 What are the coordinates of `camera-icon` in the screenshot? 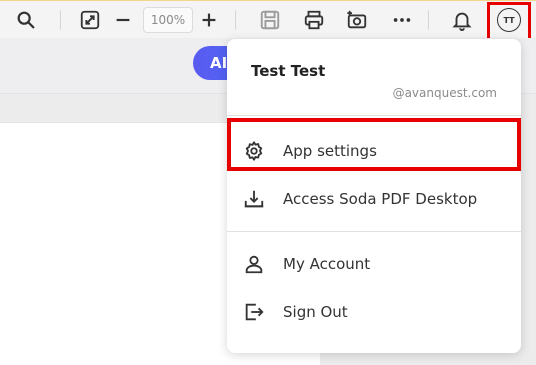 It's located at (357, 20).